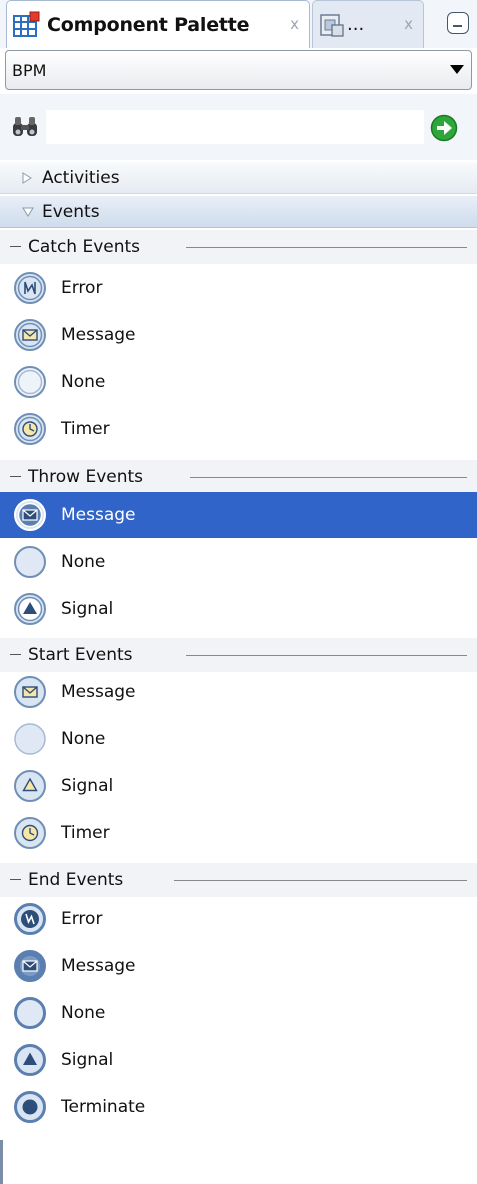 The width and height of the screenshot is (477, 1184). Describe the element at coordinates (25, 126) in the screenshot. I see `binoculars-icon` at that location.